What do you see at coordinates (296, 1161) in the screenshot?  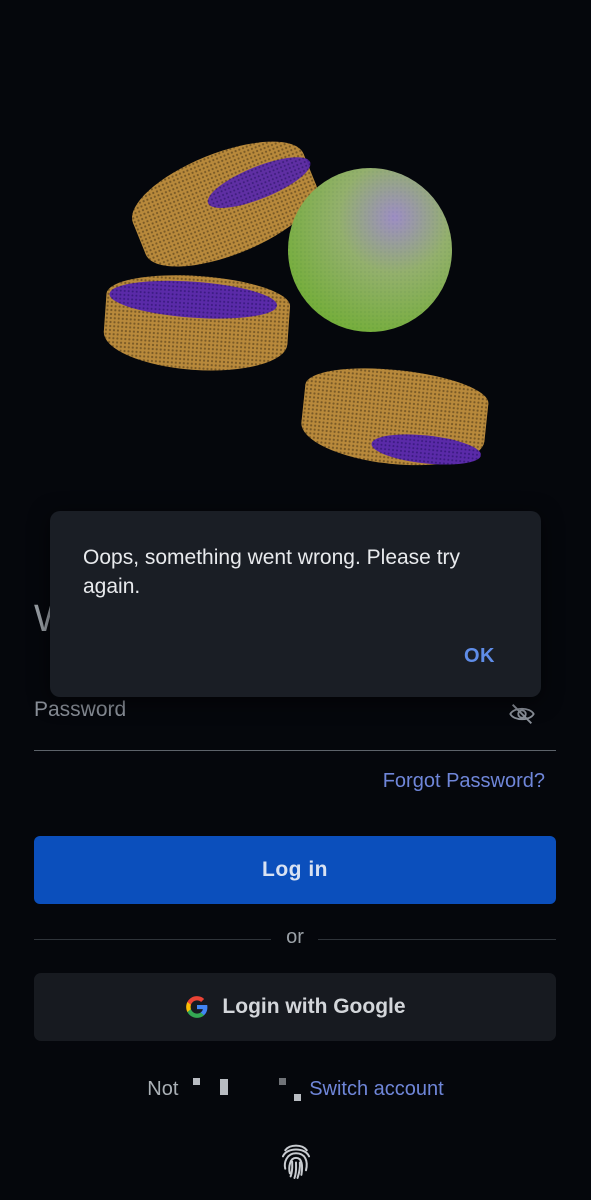 I see `fingerprint-icon` at bounding box center [296, 1161].